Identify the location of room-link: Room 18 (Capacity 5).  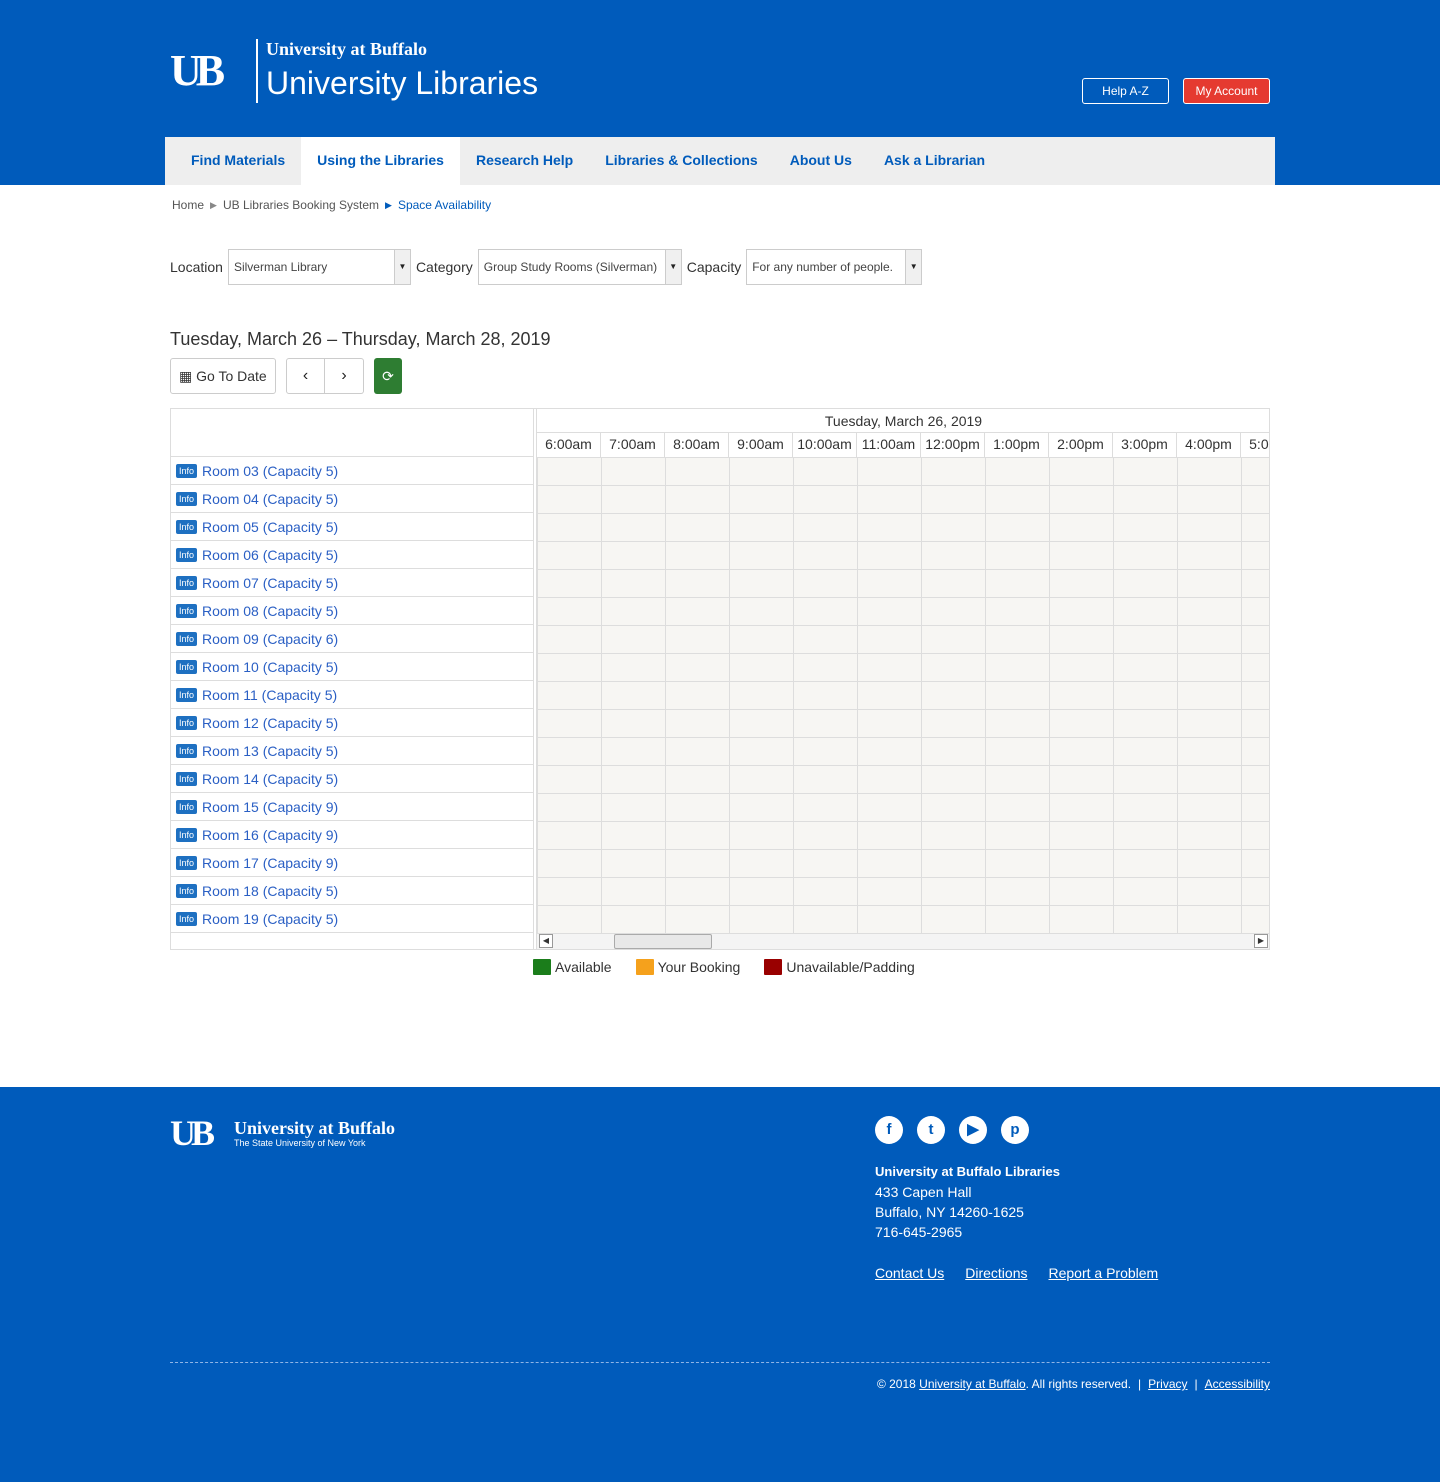
(270, 891).